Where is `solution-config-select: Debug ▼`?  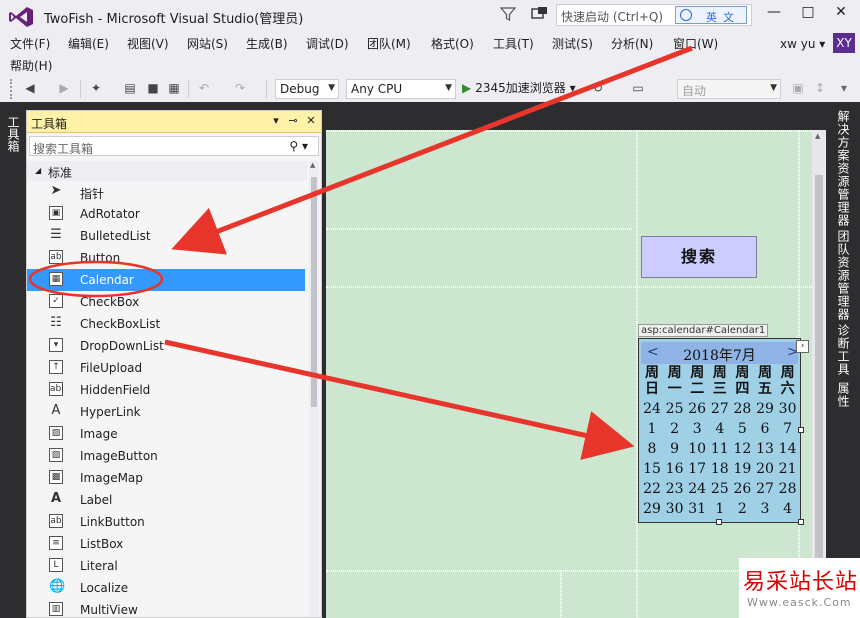 solution-config-select: Debug ▼ is located at coordinates (307, 89).